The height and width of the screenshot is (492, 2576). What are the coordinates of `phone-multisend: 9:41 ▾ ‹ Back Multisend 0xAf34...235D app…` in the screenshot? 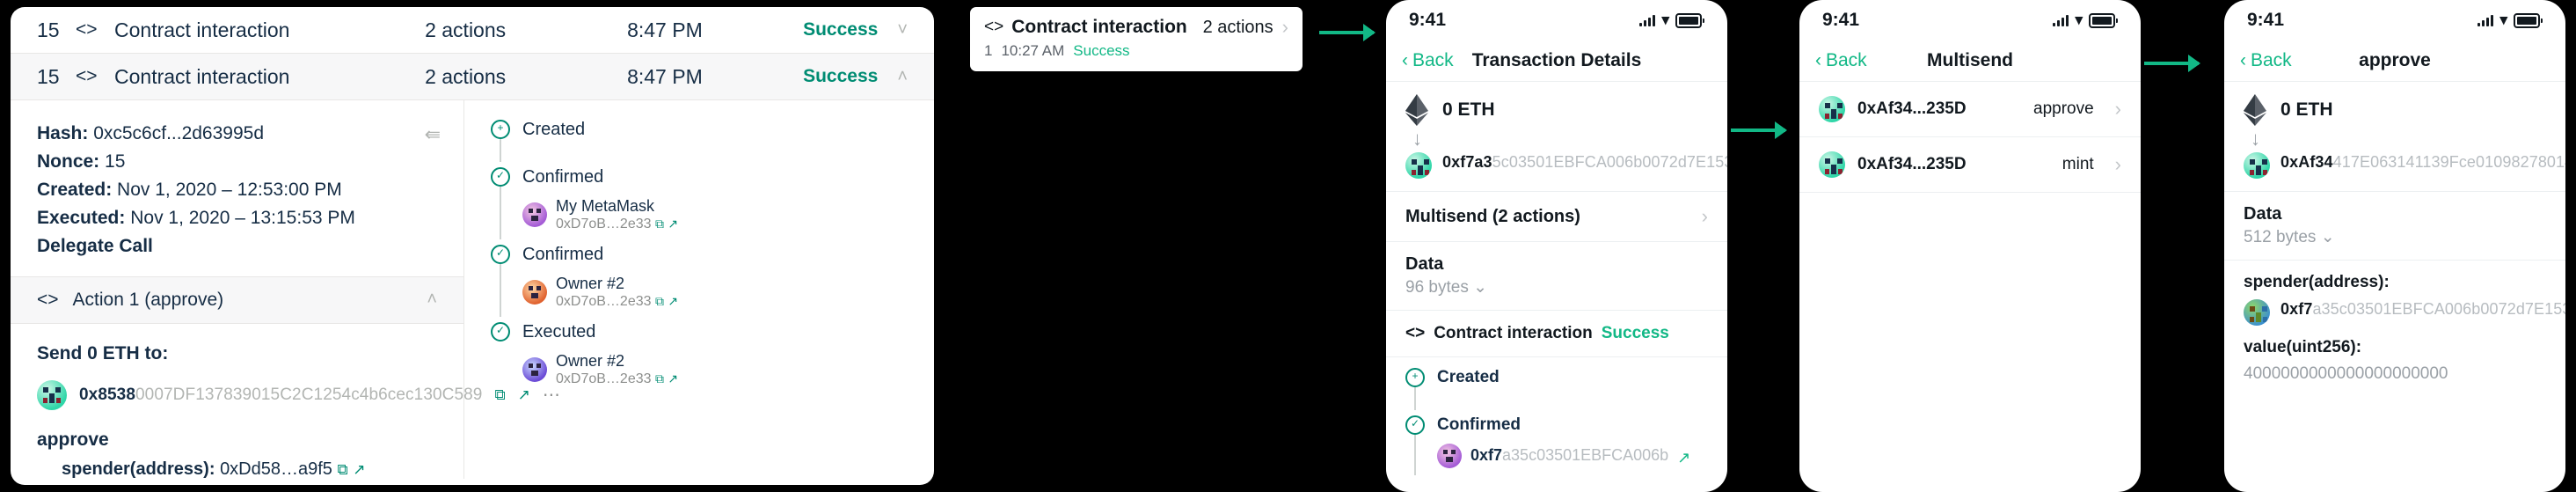 It's located at (1970, 246).